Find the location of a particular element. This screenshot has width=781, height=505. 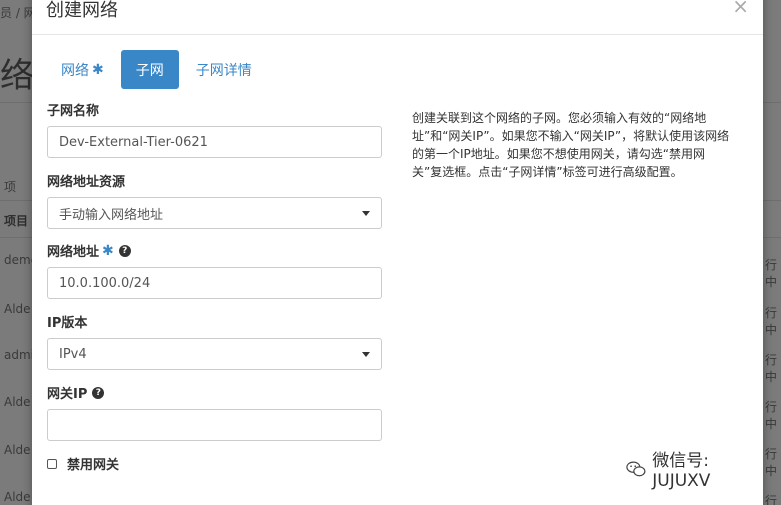

subnet-name-input: Dev-External-Tier-0621 is located at coordinates (214, 142).